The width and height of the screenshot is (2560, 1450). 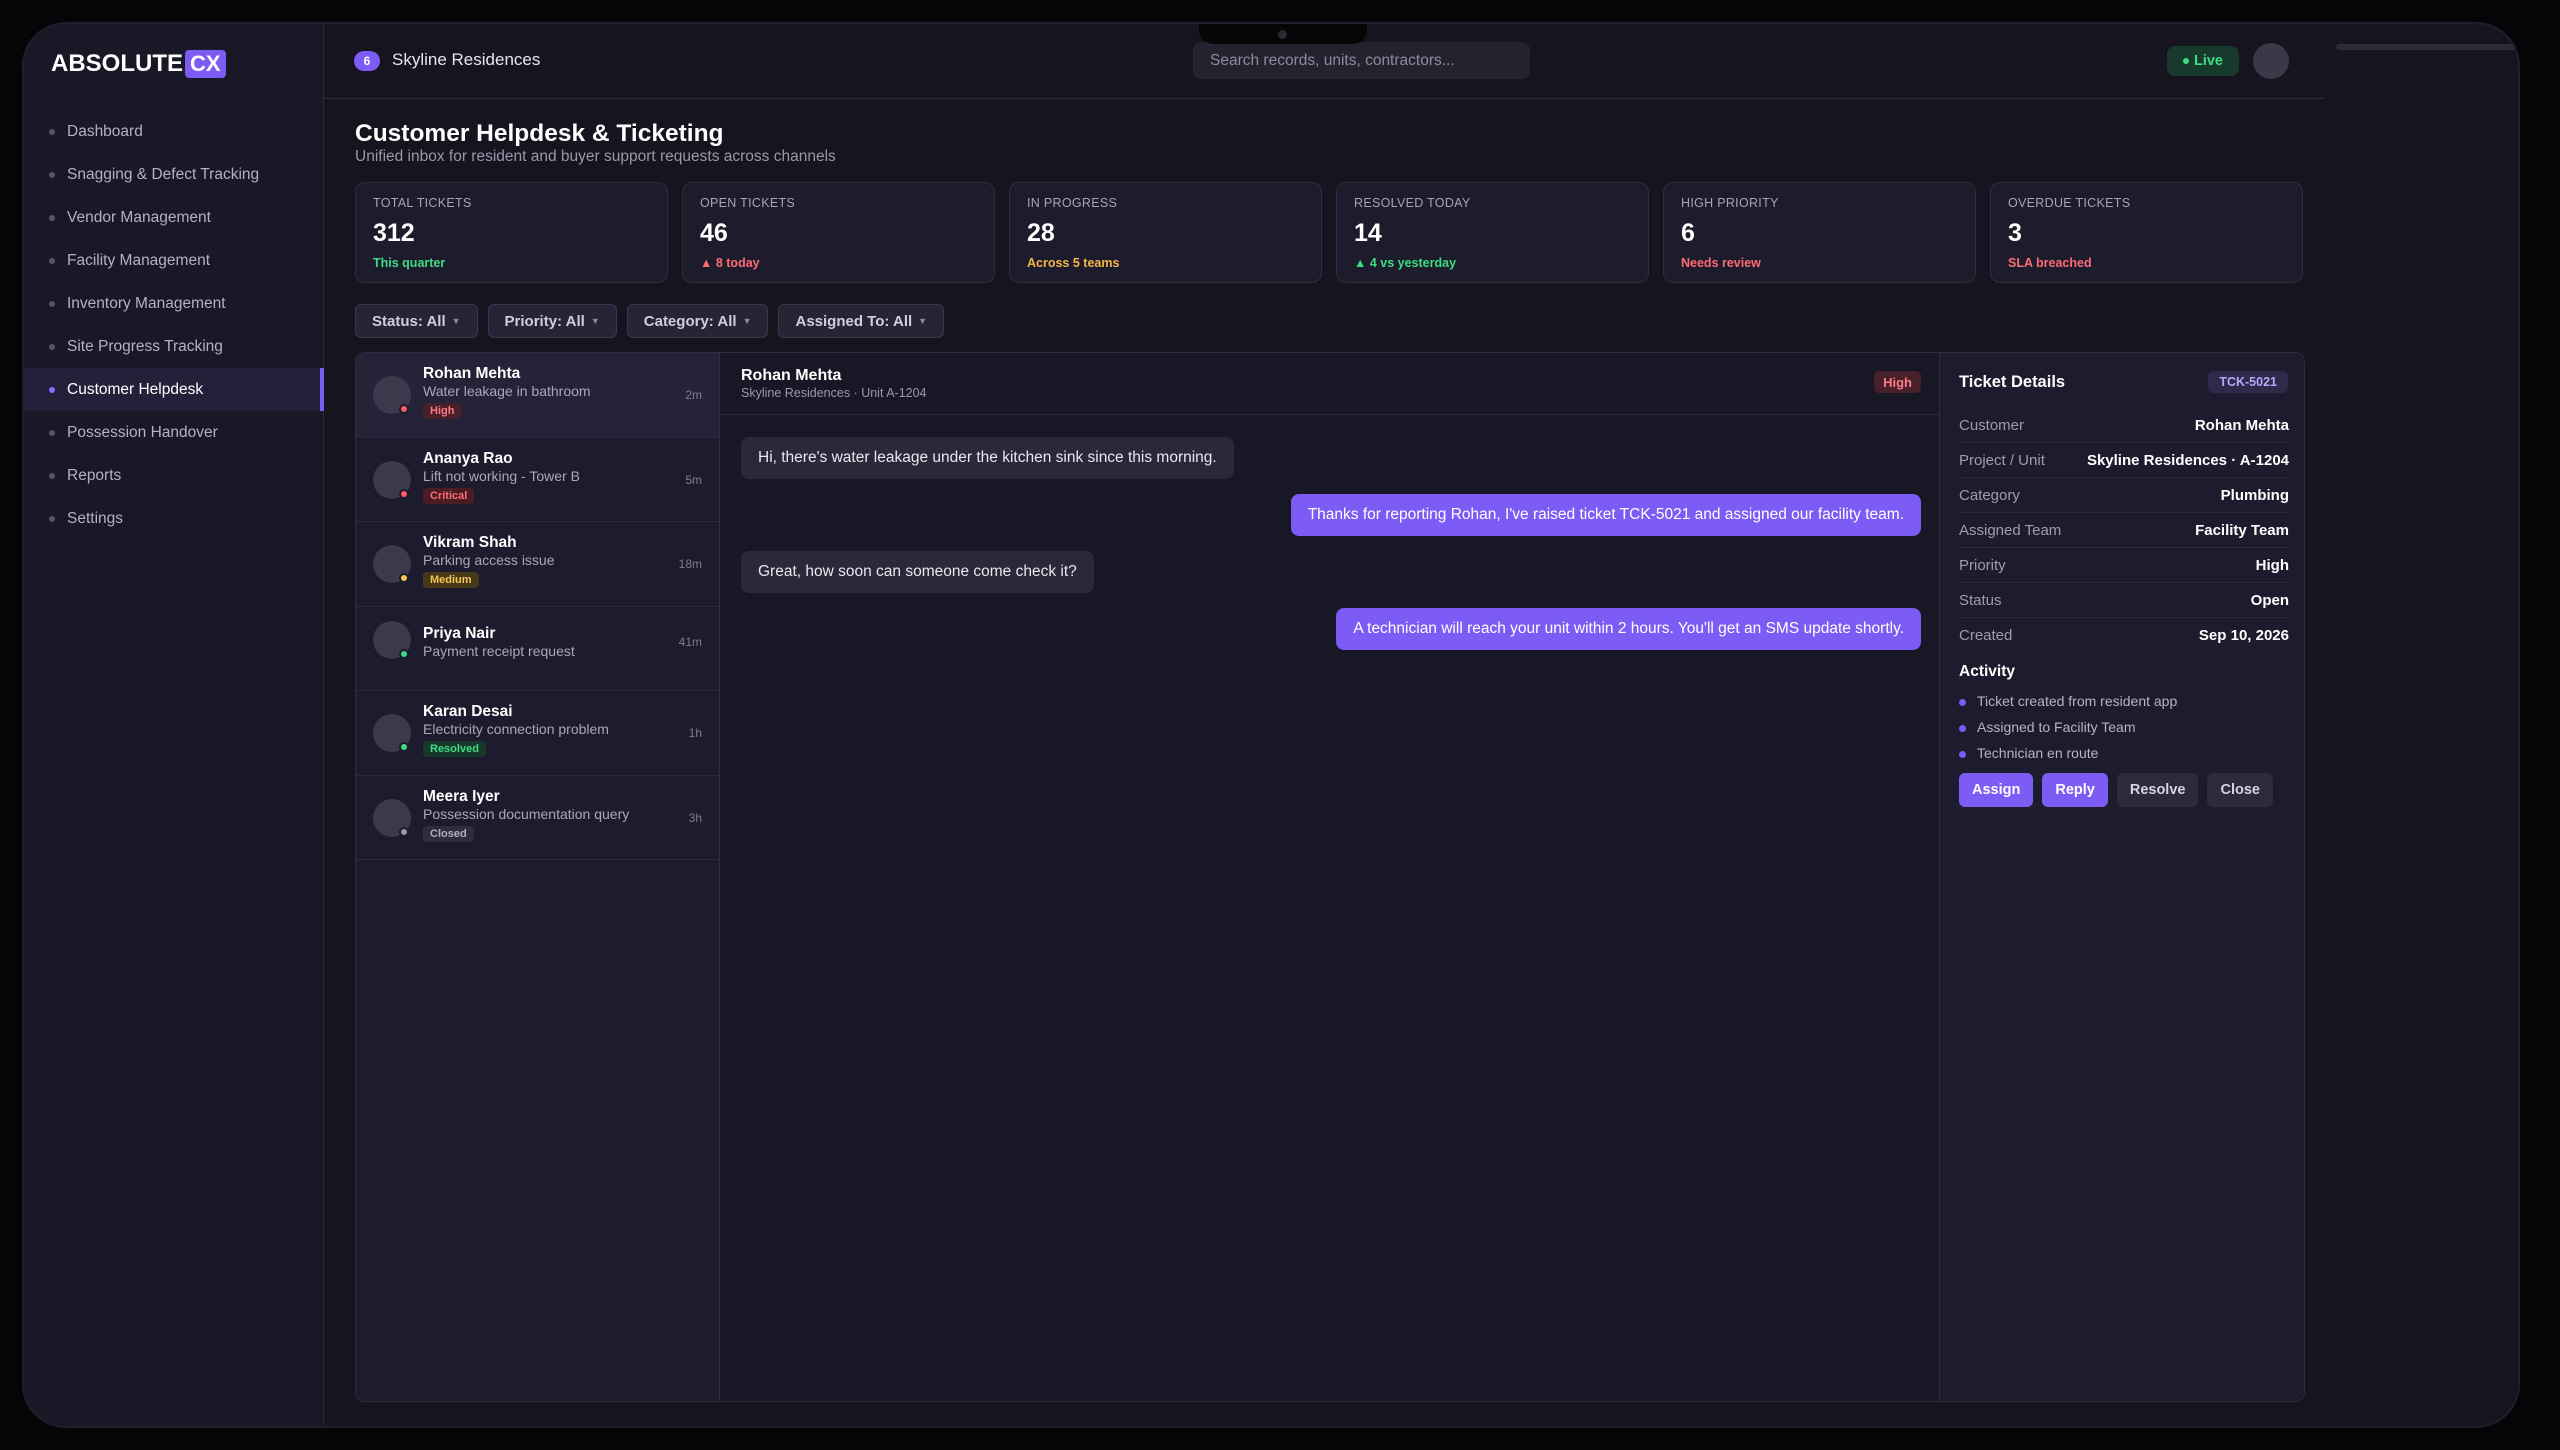 What do you see at coordinates (138, 64) in the screenshot?
I see `brand-logo: ABSOLUTE CX` at bounding box center [138, 64].